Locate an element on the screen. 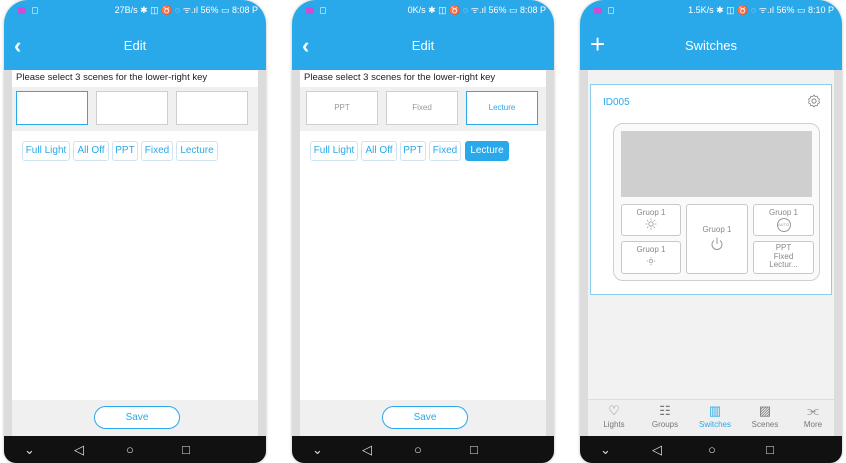 Image resolution: width=846 pixels, height=463 pixels. key-top-left: Gruop 1 is located at coordinates (651, 220).